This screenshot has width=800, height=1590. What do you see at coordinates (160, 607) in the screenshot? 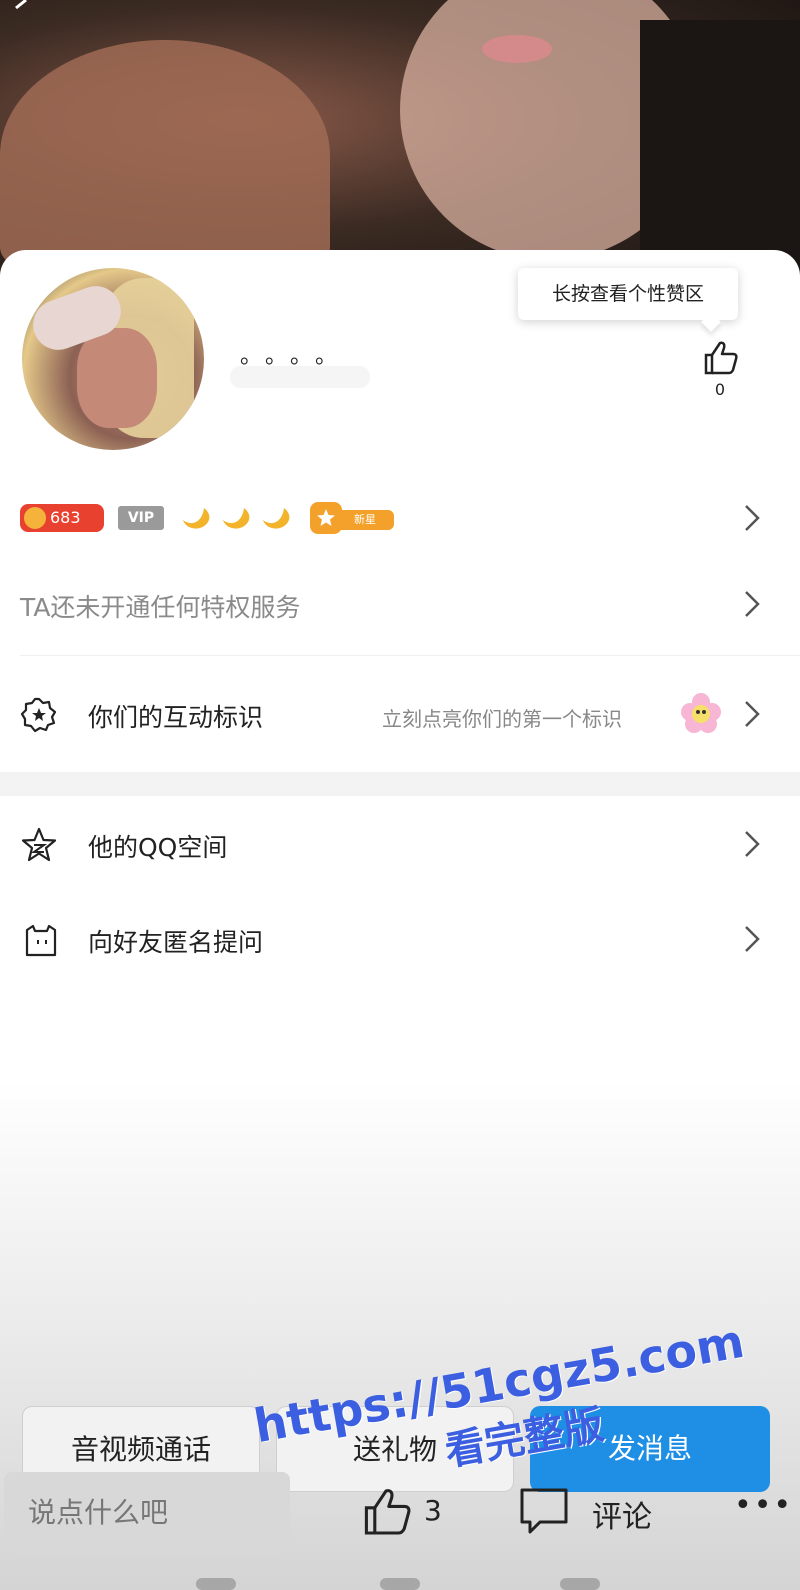
I see `privilege-text: TA还未开通任何特权服务` at bounding box center [160, 607].